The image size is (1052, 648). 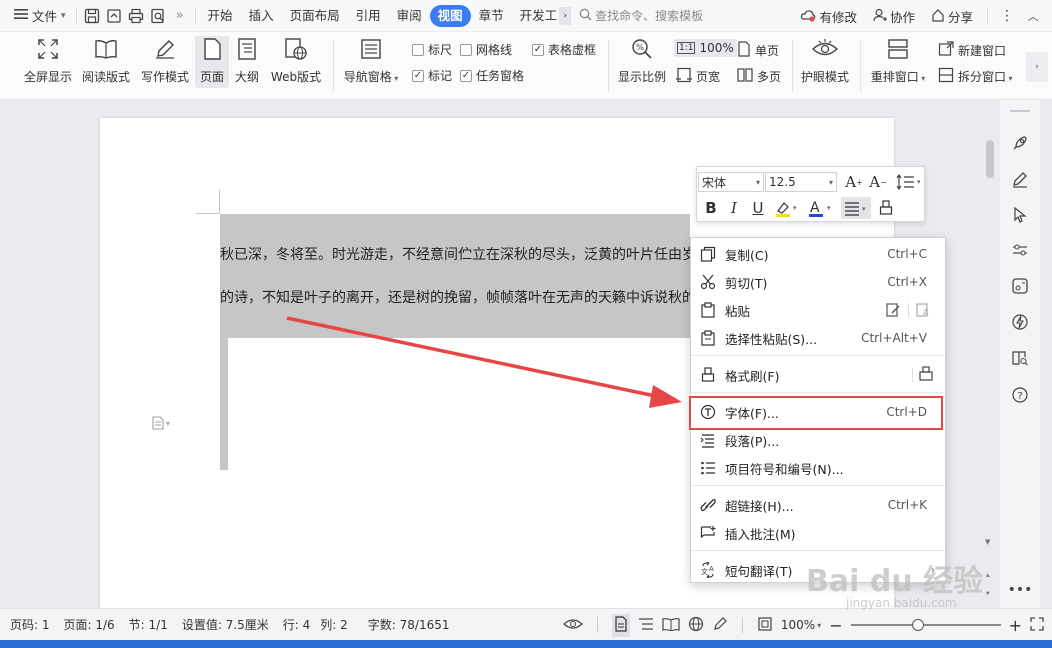 What do you see at coordinates (835, 625) in the screenshot?
I see `zoom-out-icon: −` at bounding box center [835, 625].